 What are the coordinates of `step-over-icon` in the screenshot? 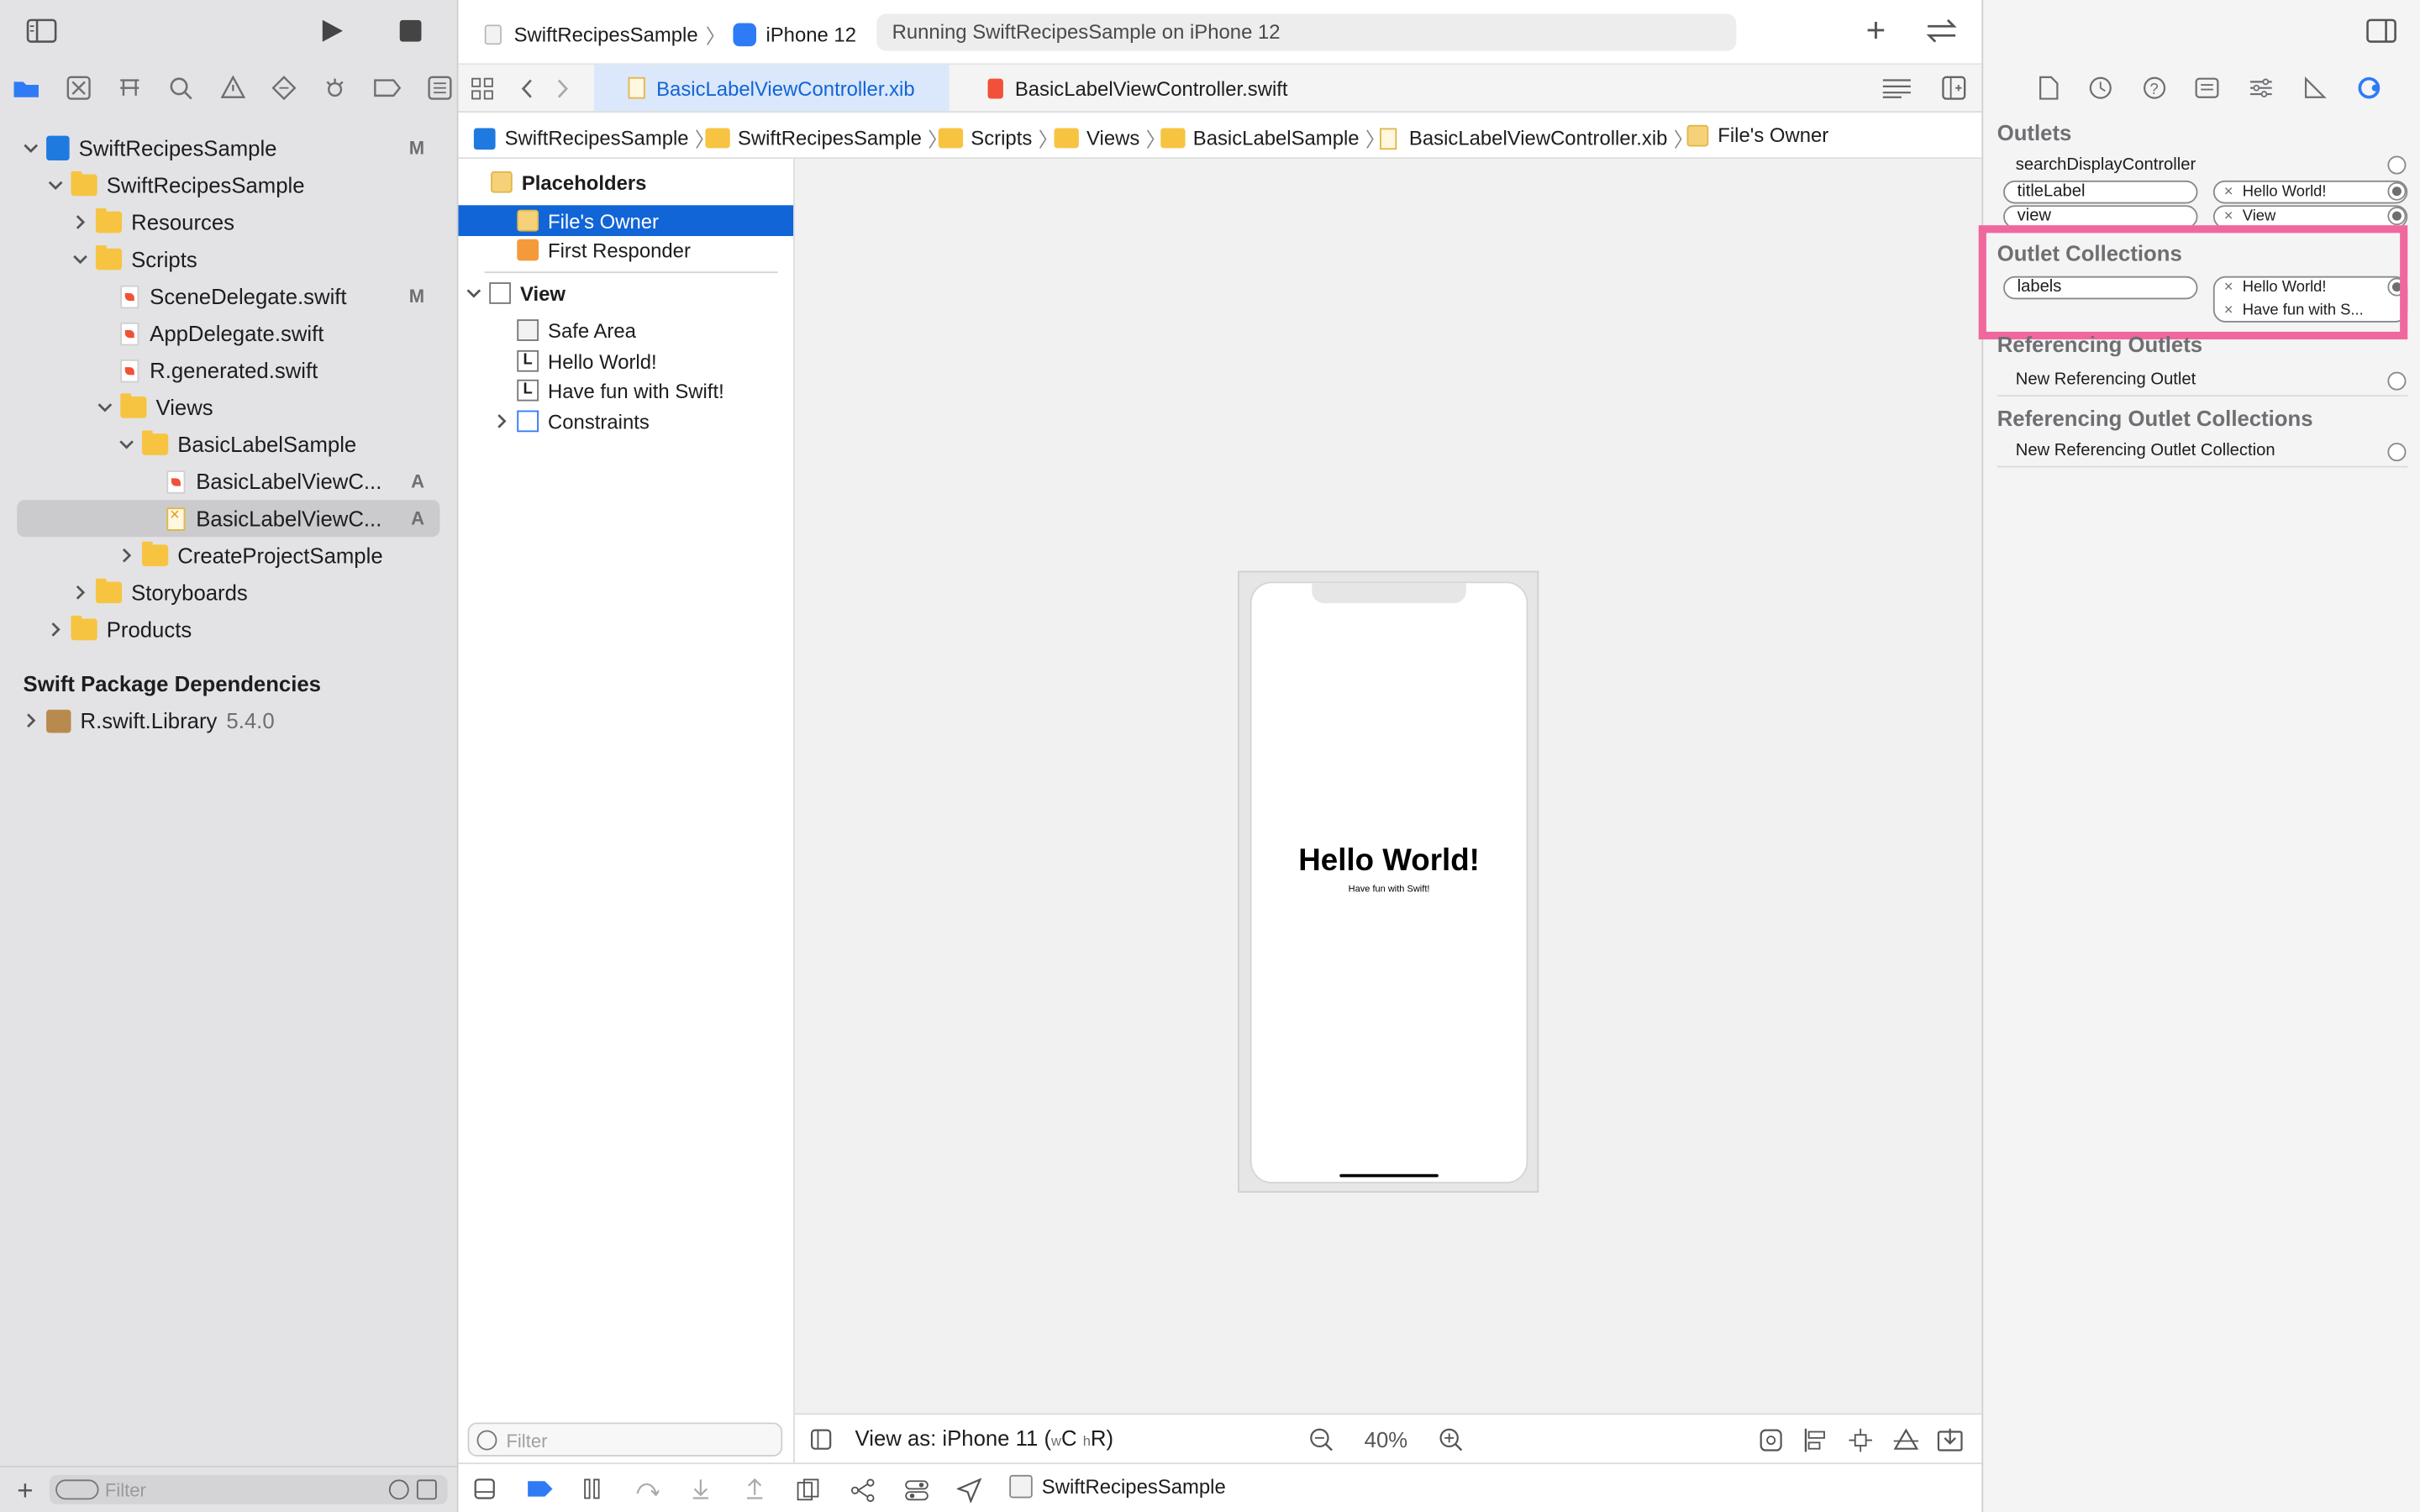 It's located at (647, 1489).